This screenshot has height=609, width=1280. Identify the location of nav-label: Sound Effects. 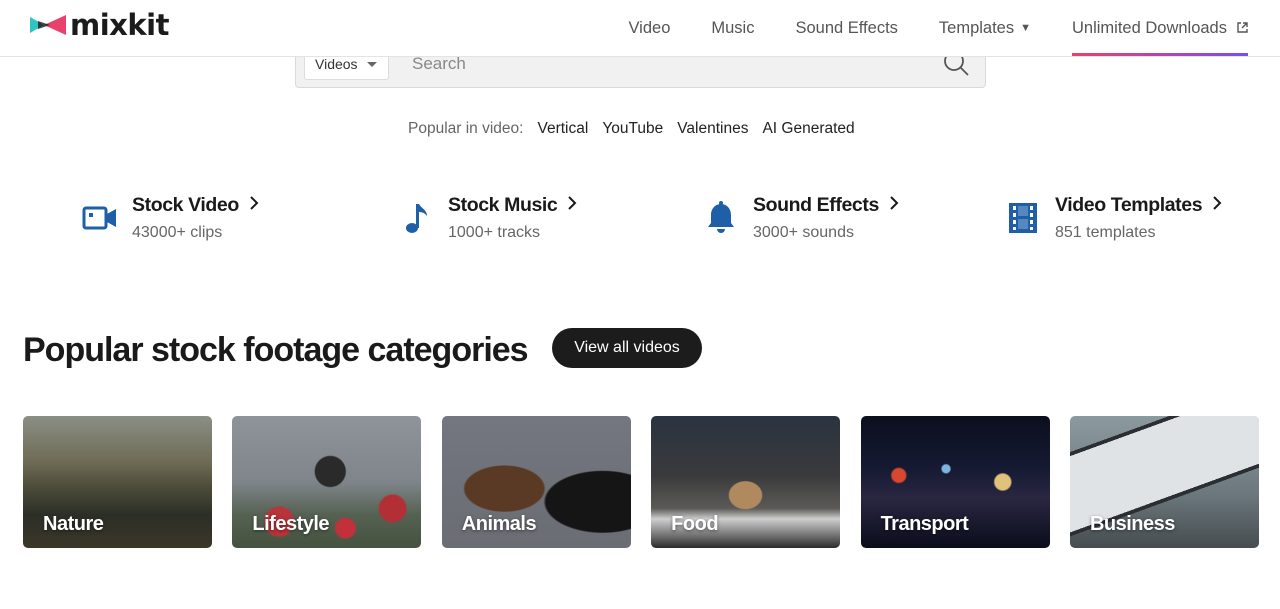
(846, 27).